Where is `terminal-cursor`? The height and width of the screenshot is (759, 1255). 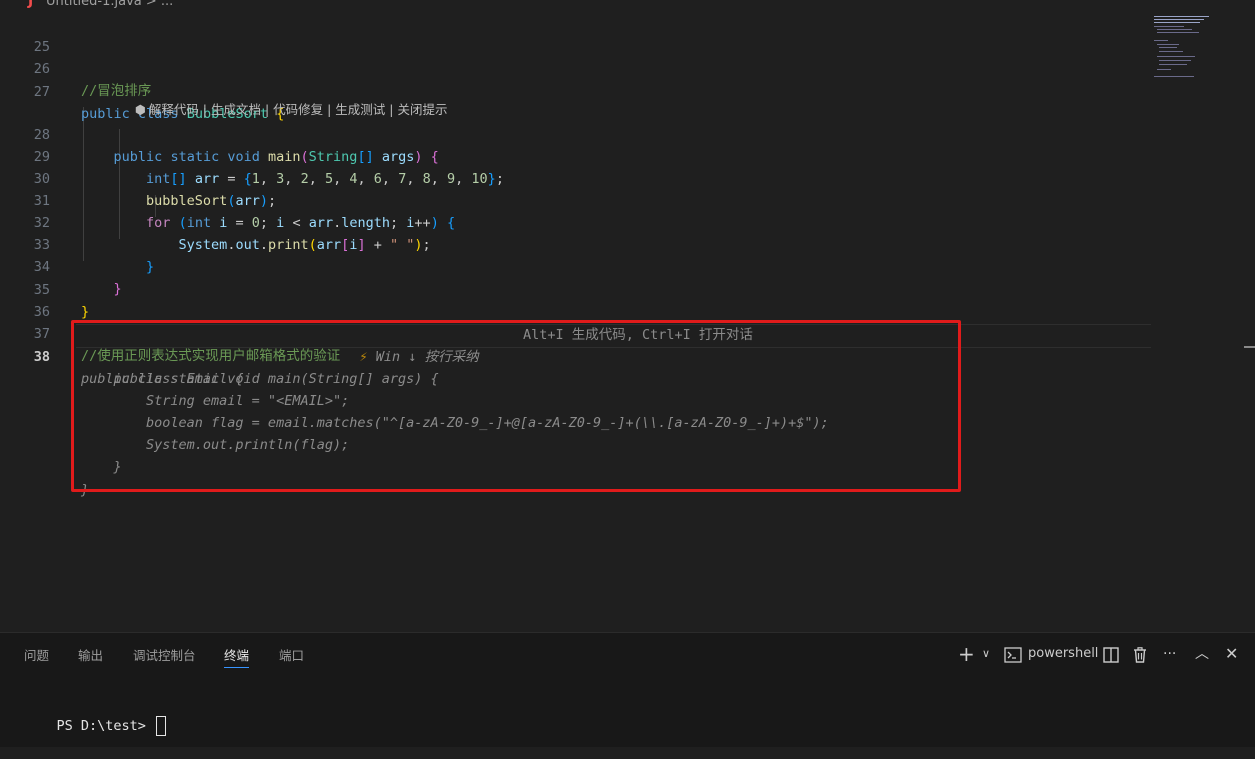 terminal-cursor is located at coordinates (161, 726).